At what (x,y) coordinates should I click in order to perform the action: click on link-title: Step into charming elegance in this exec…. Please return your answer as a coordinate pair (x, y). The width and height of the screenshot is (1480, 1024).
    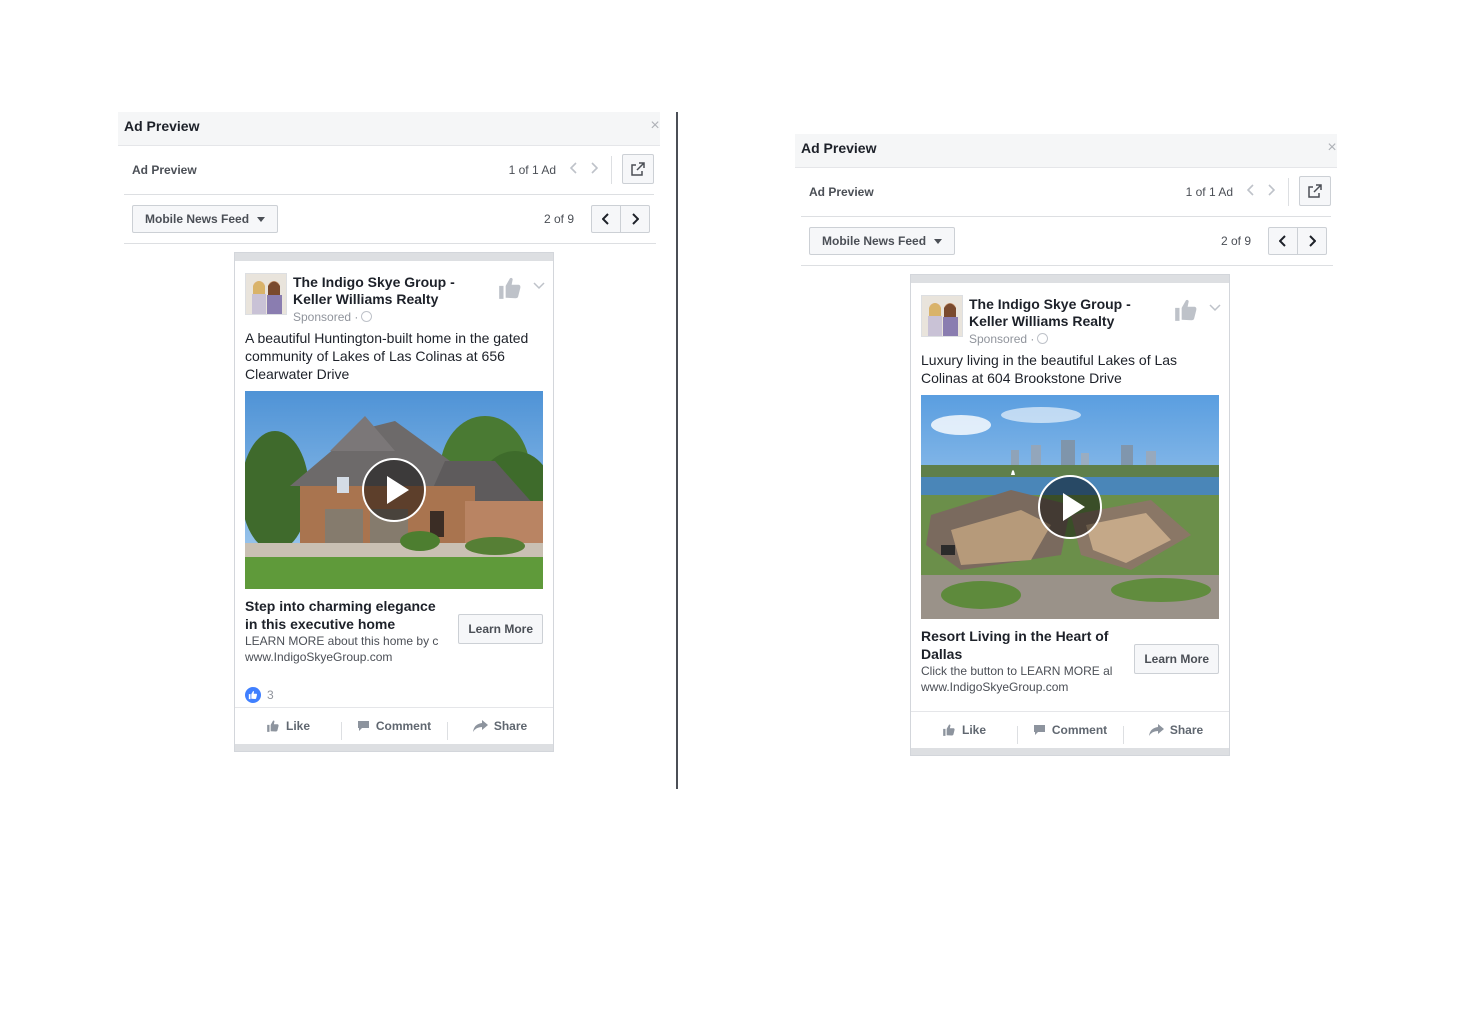
    Looking at the image, I should click on (340, 615).